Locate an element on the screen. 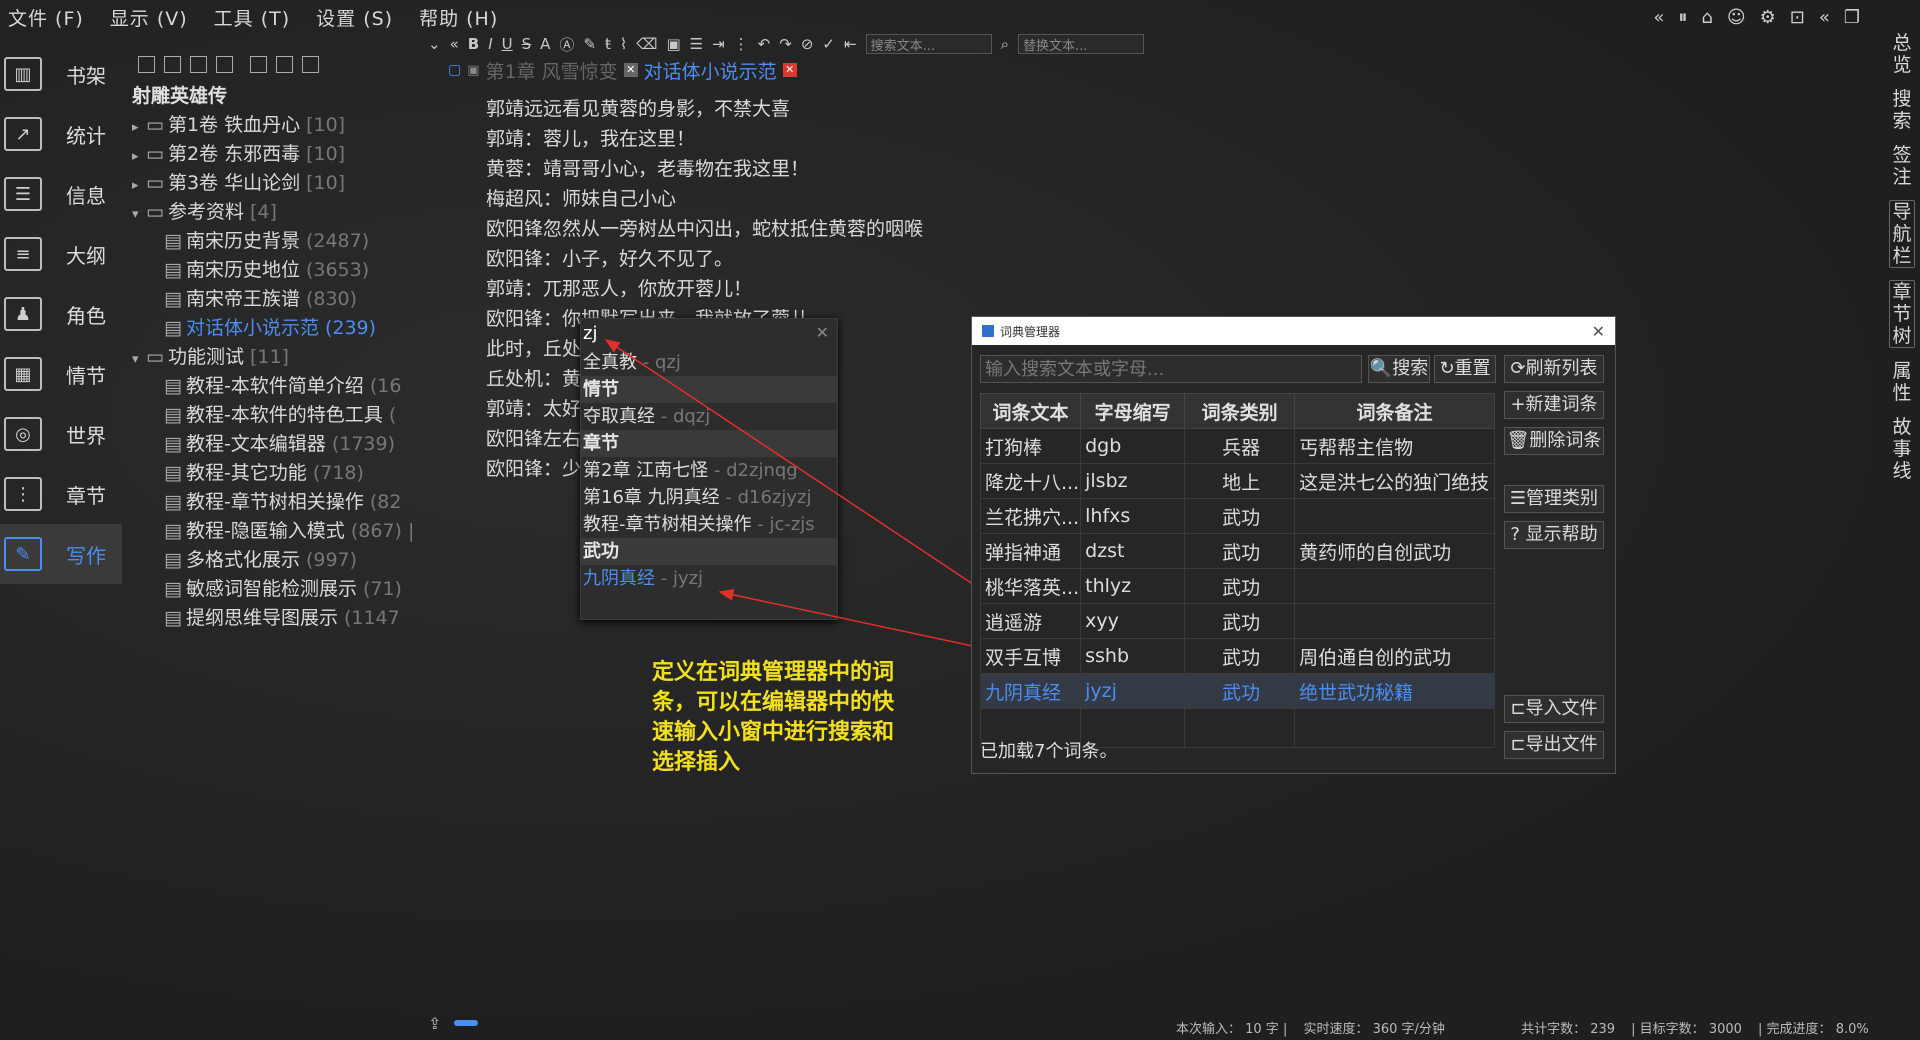  table-cell: 黄药师的自创武功 is located at coordinates (1394, 551).